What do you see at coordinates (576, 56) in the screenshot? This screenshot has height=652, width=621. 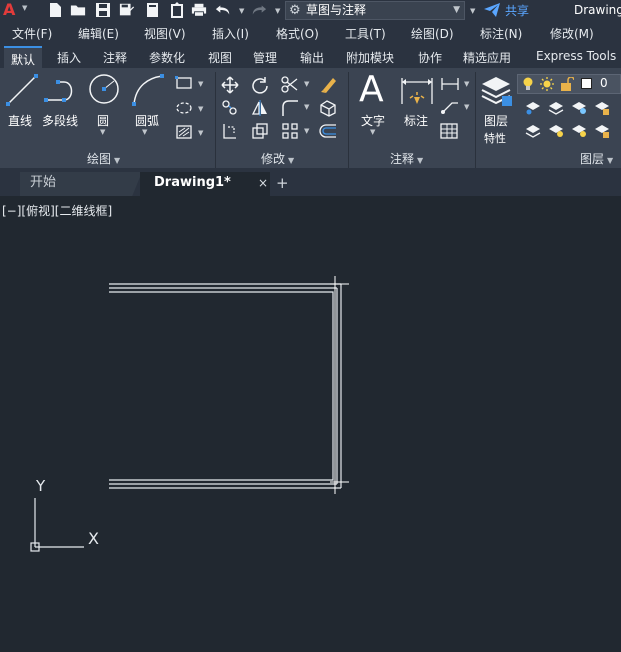 I see `tab-express-tools: Express Tools` at bounding box center [576, 56].